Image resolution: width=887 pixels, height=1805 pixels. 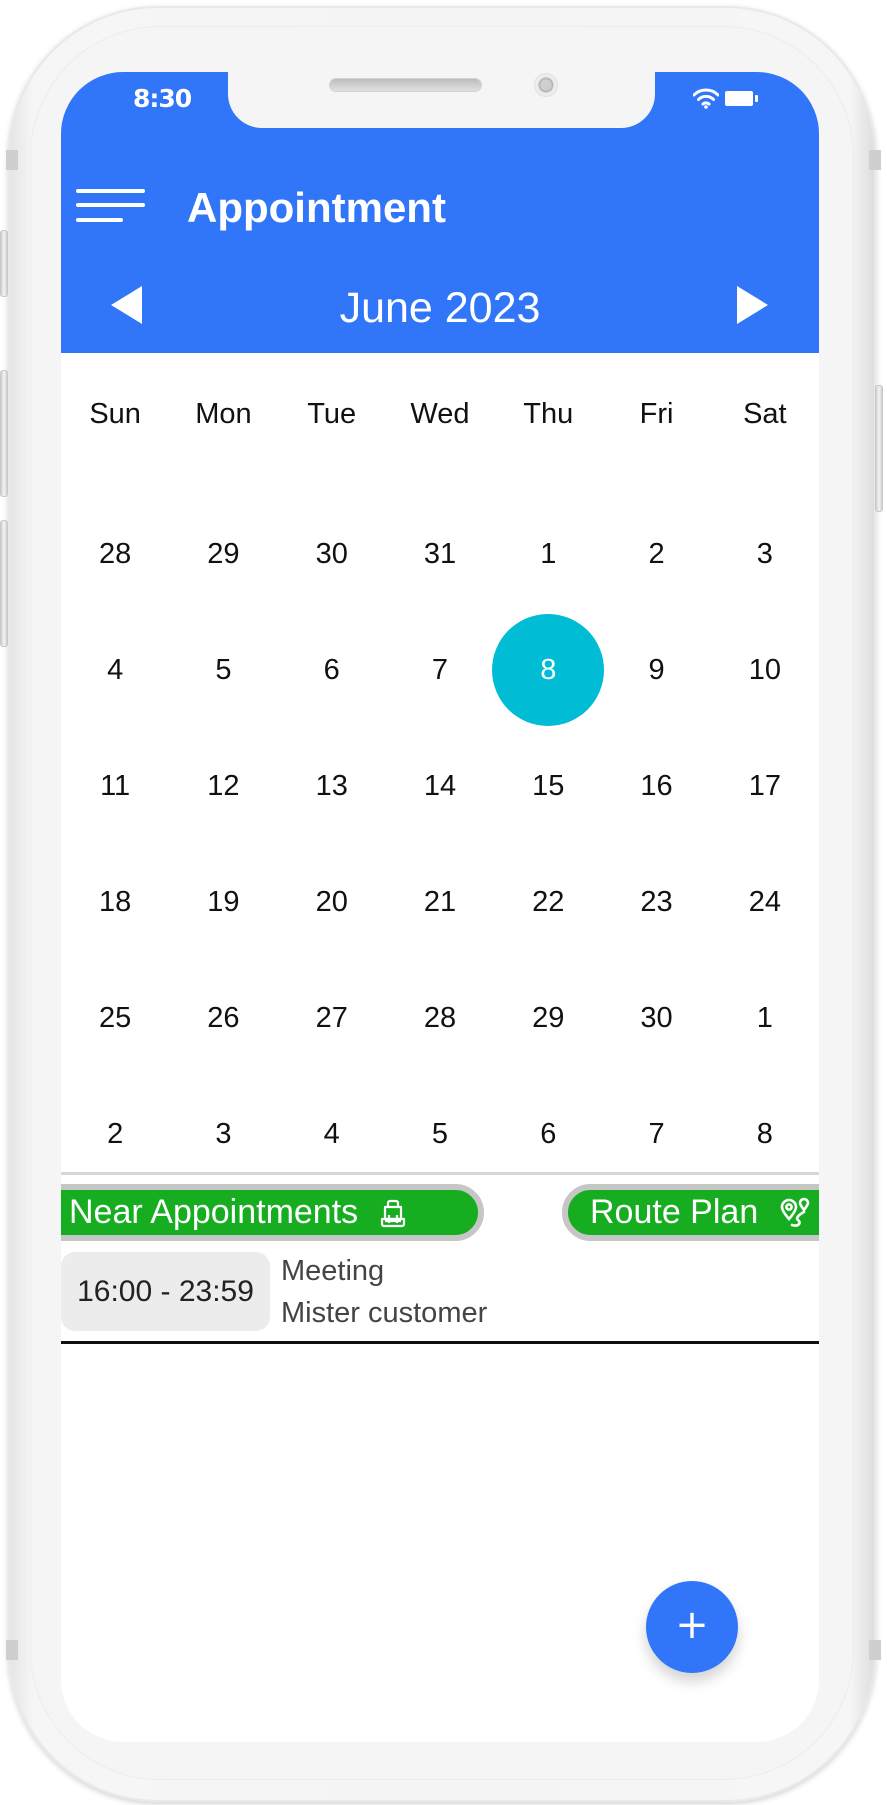 I want to click on calendar-day: 15, so click(x=548, y=786).